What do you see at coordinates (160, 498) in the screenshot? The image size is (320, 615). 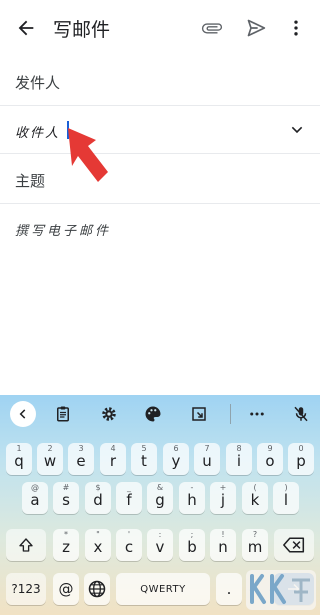 I see `key-g: & g` at bounding box center [160, 498].